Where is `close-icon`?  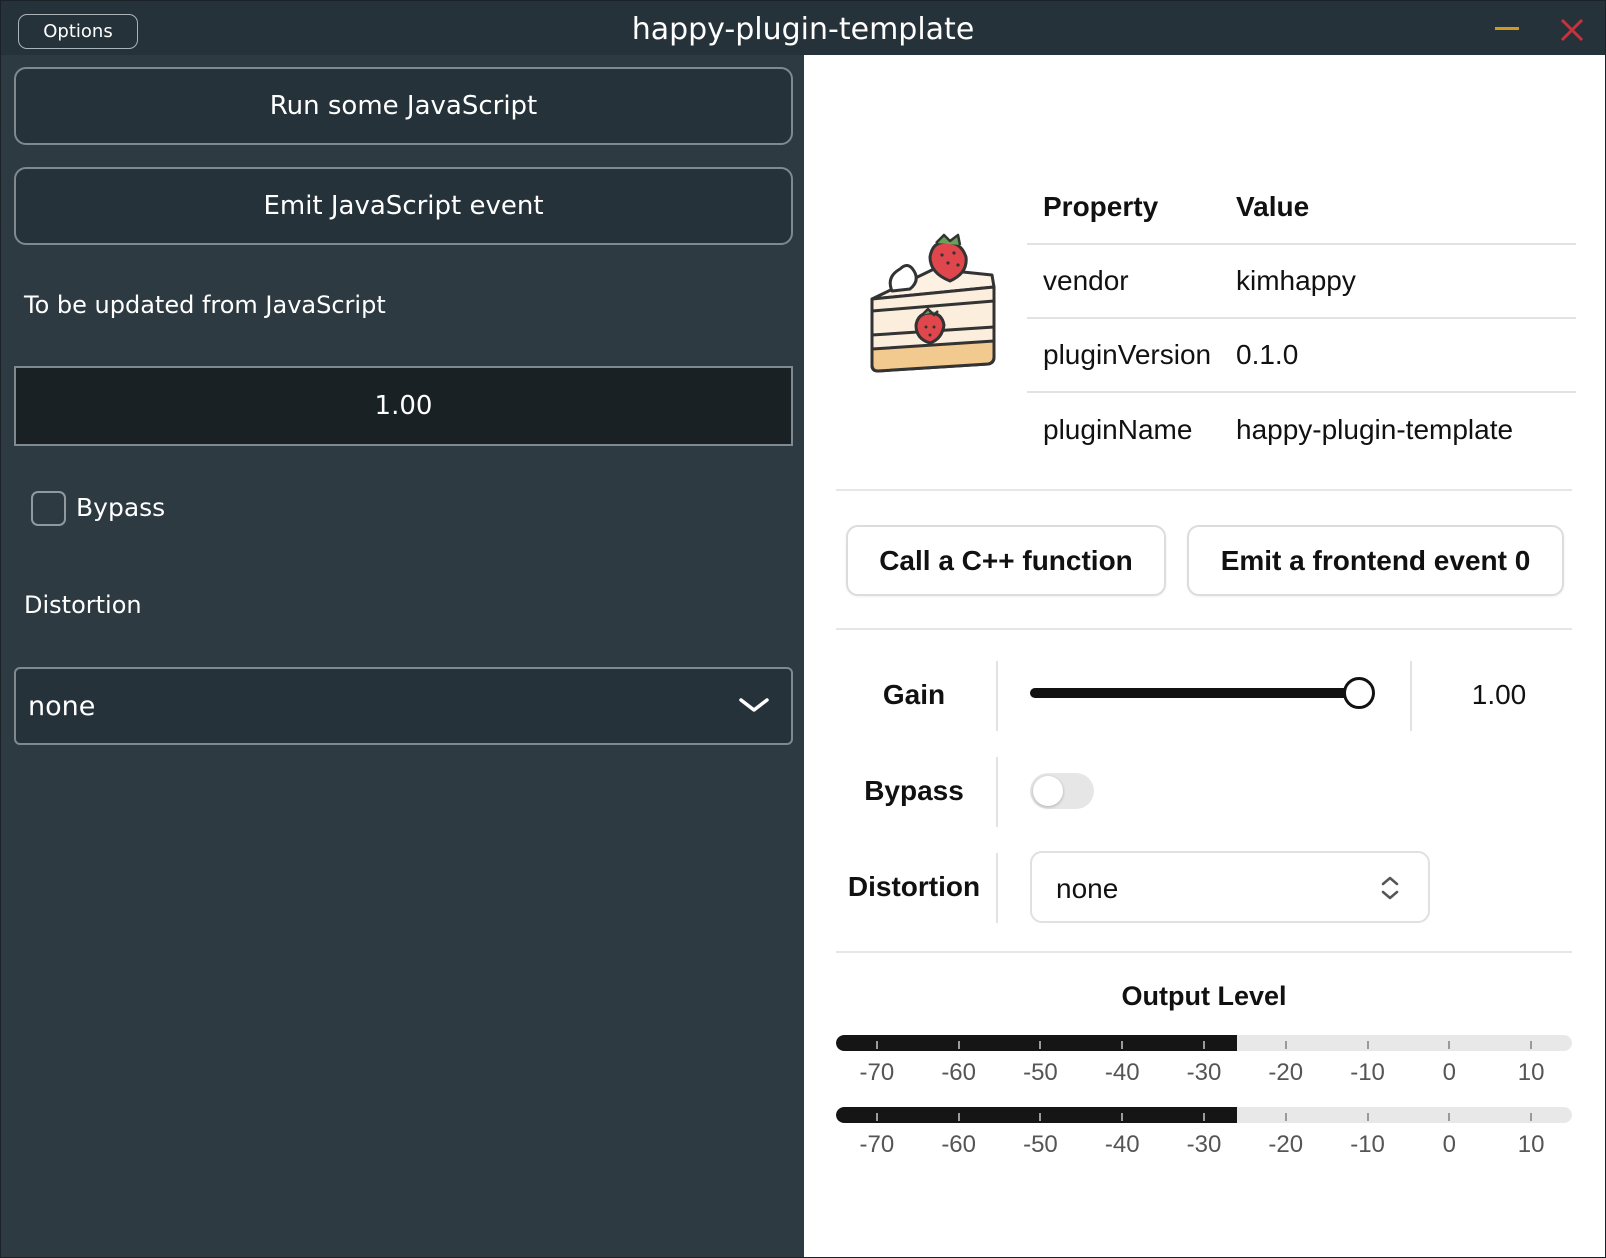
close-icon is located at coordinates (1572, 30).